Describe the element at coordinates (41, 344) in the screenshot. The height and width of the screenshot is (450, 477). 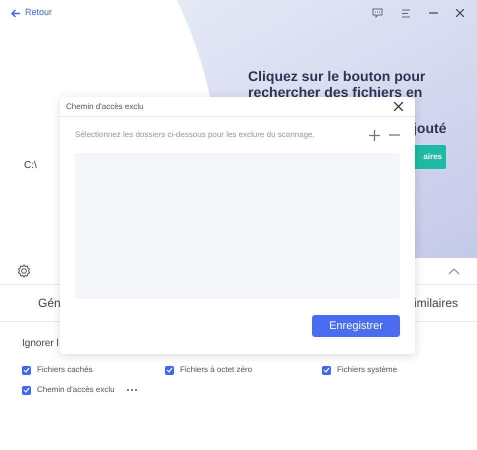
I see `section-label: Ignorer l` at that location.